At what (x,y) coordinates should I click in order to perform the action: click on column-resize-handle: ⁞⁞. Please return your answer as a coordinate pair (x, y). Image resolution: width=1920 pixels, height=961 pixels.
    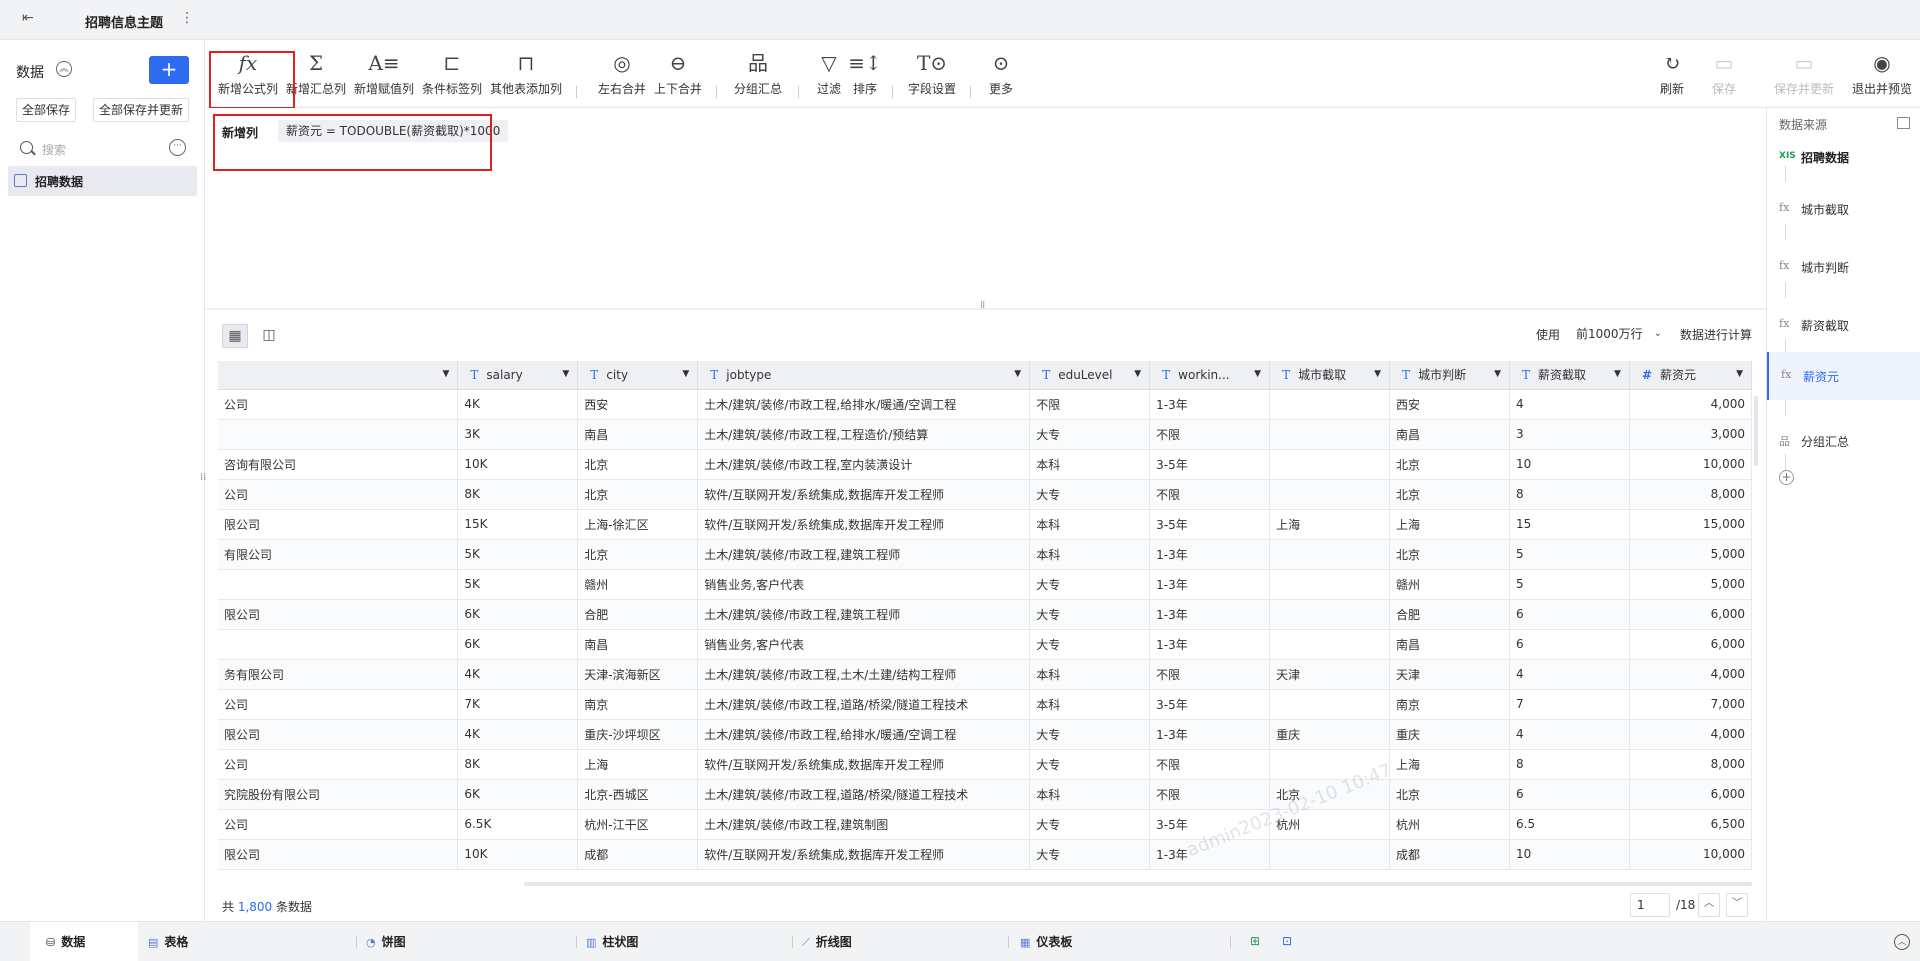
    Looking at the image, I should click on (203, 477).